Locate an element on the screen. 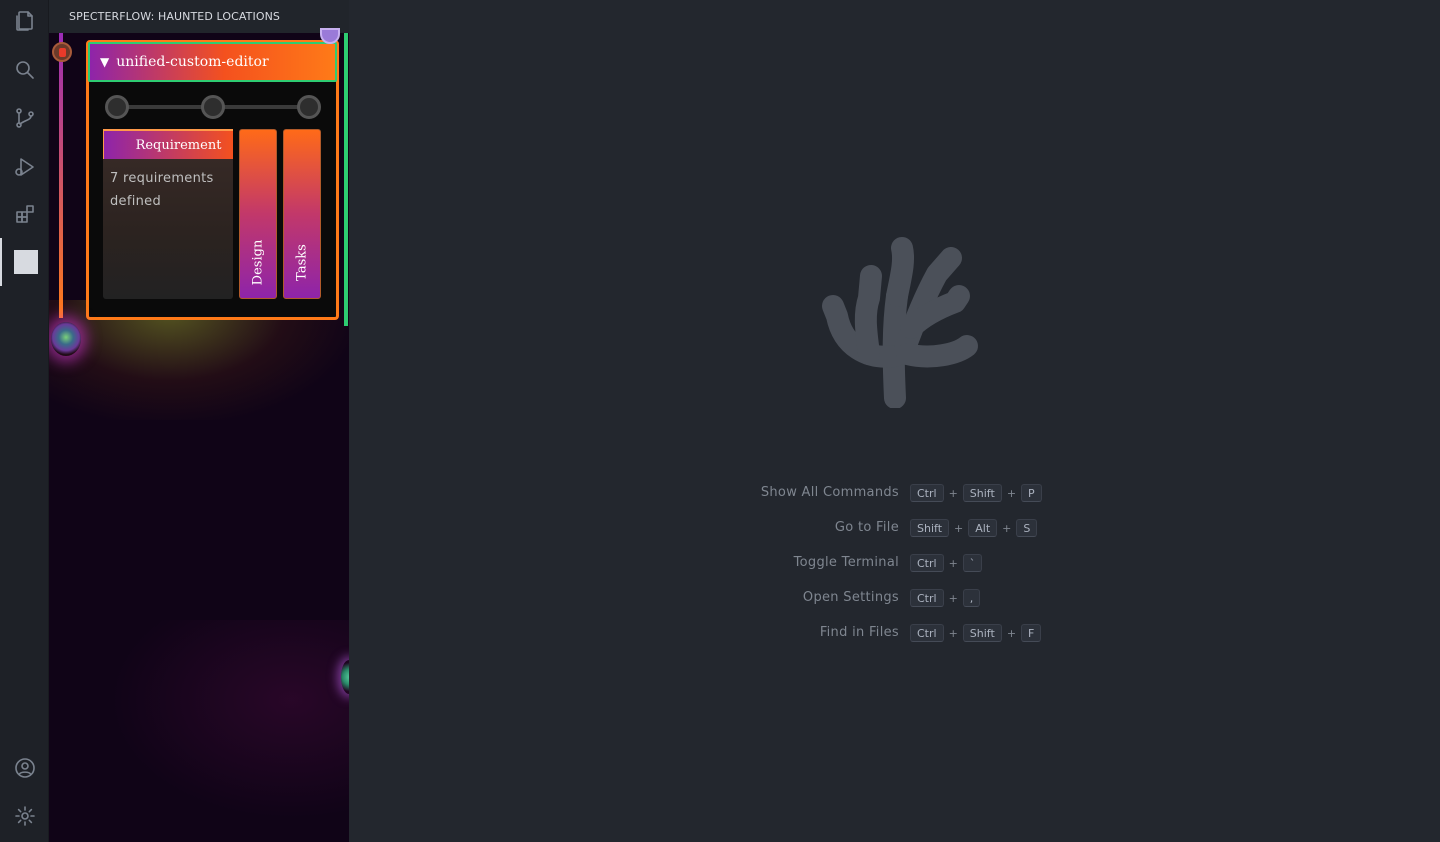 Image resolution: width=1440 pixels, height=842 pixels. sidebar-title: SPECTERFLOW: HAUNTED LOCATIONS is located at coordinates (175, 16).